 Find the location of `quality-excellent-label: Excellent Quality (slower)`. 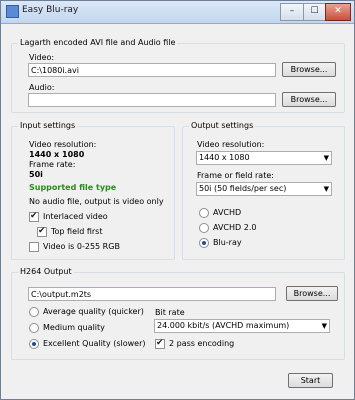

quality-excellent-label: Excellent Quality (slower) is located at coordinates (94, 343).